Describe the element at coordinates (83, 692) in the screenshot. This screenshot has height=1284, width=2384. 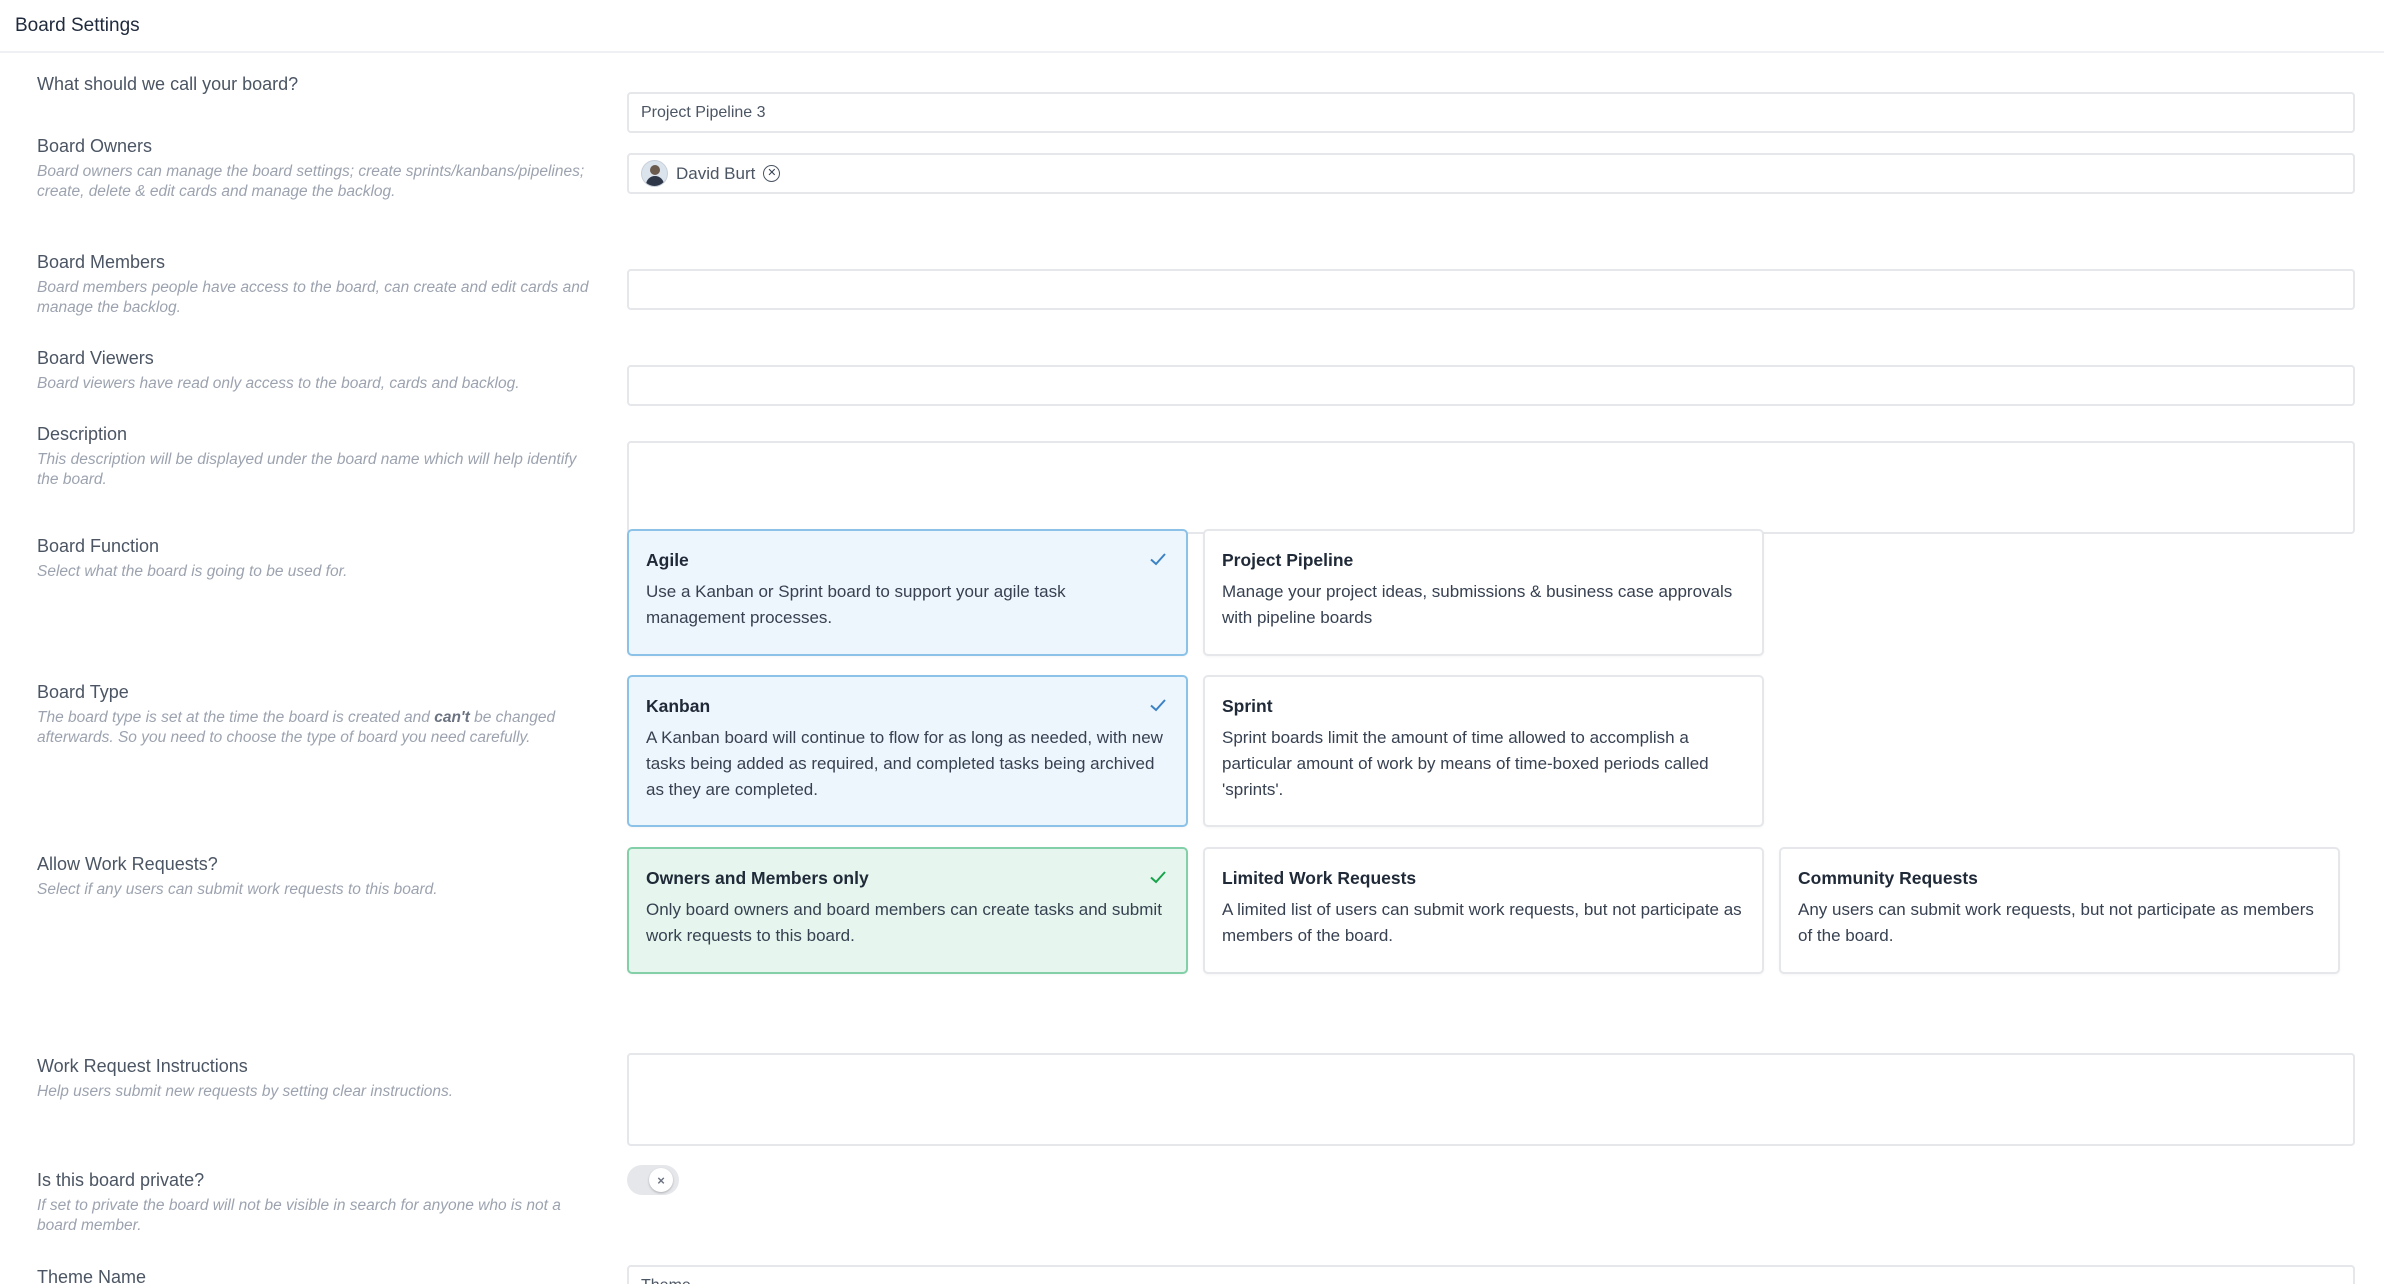
I see `board-type-label: Board Type` at that location.